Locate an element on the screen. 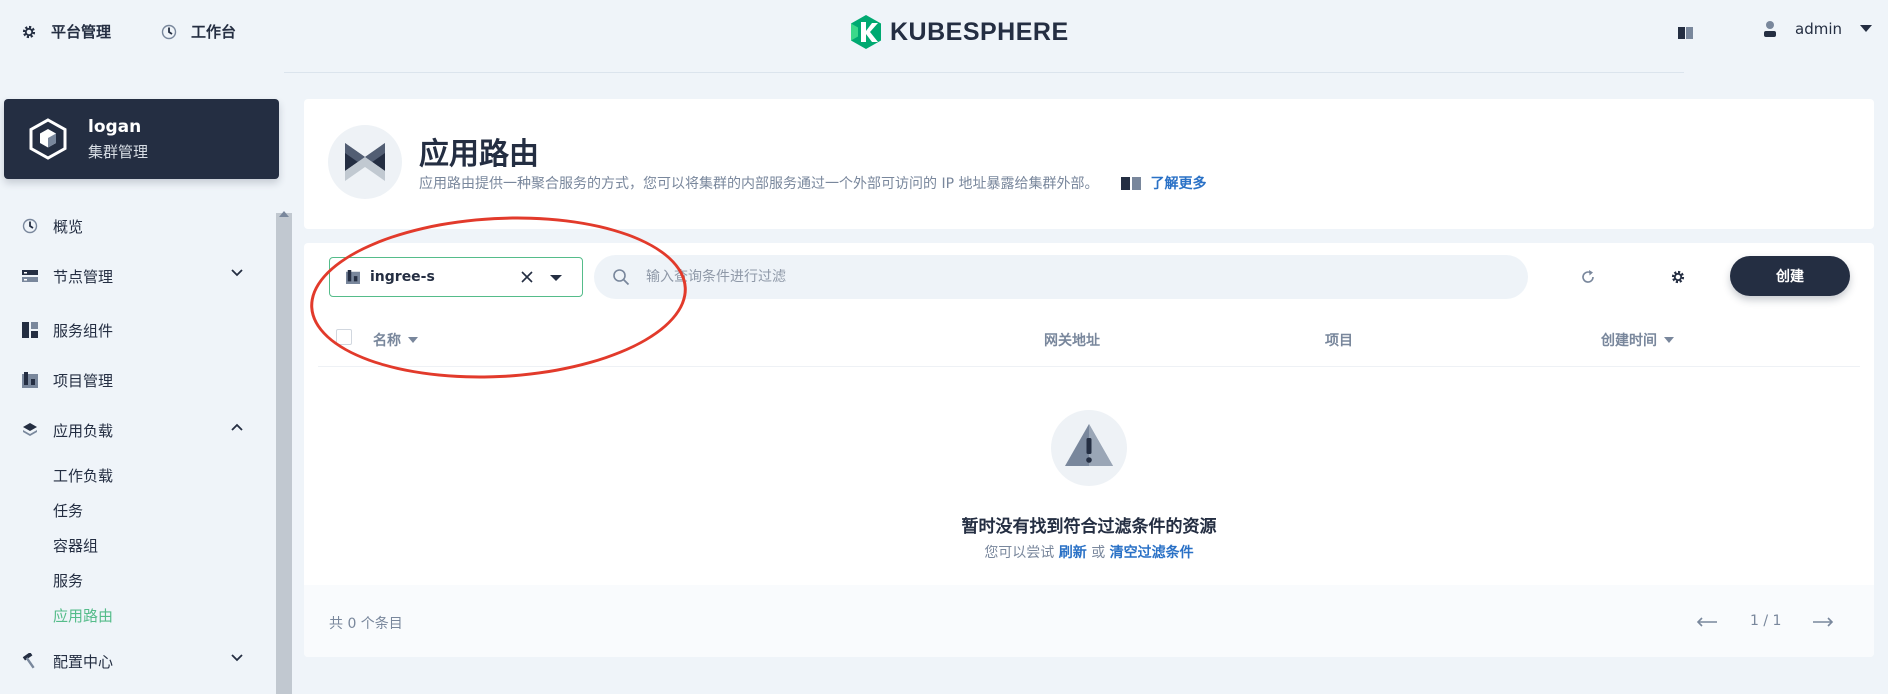 This screenshot has height=694, width=1888. scroll-up-arrow is located at coordinates (284, 214).